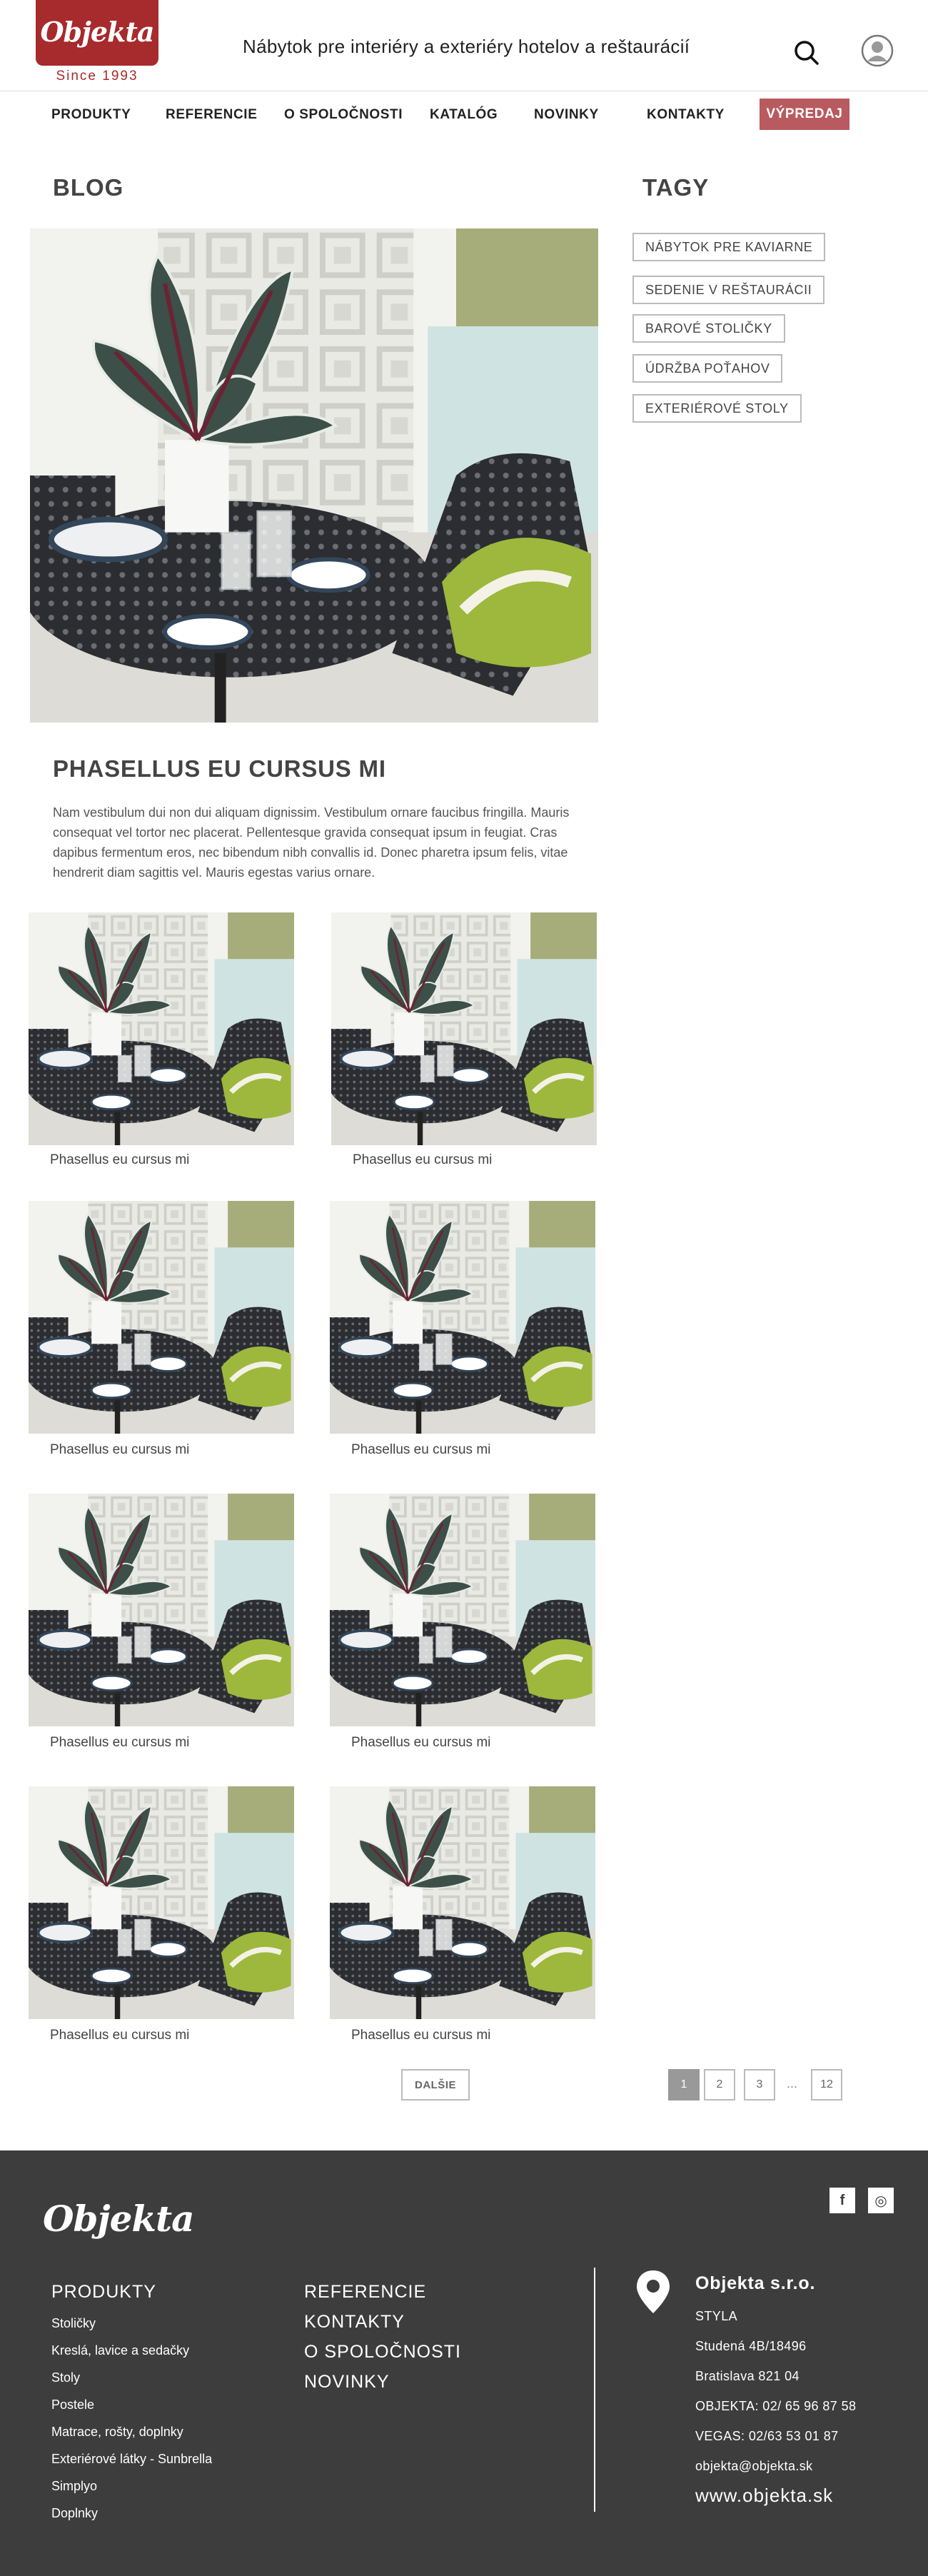  What do you see at coordinates (767, 2436) in the screenshot?
I see `phone-vegas: VEGAS: 02/63 53 01 87` at bounding box center [767, 2436].